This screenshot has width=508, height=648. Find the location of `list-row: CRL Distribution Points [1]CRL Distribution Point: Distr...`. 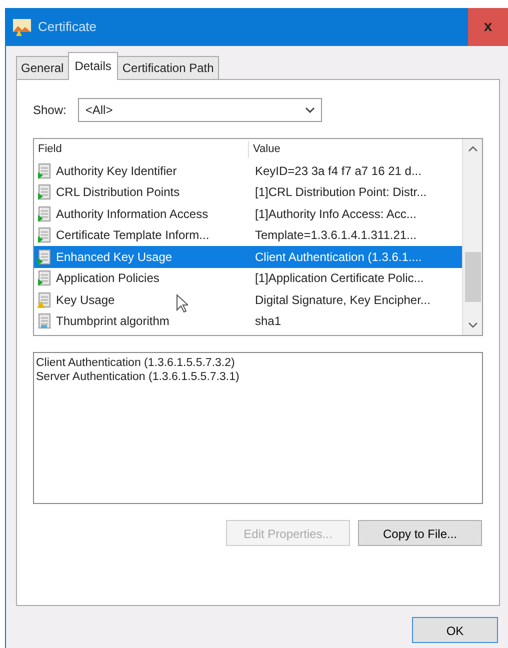

list-row: CRL Distribution Points [1]CRL Distribution Point: Distr... is located at coordinates (248, 192).